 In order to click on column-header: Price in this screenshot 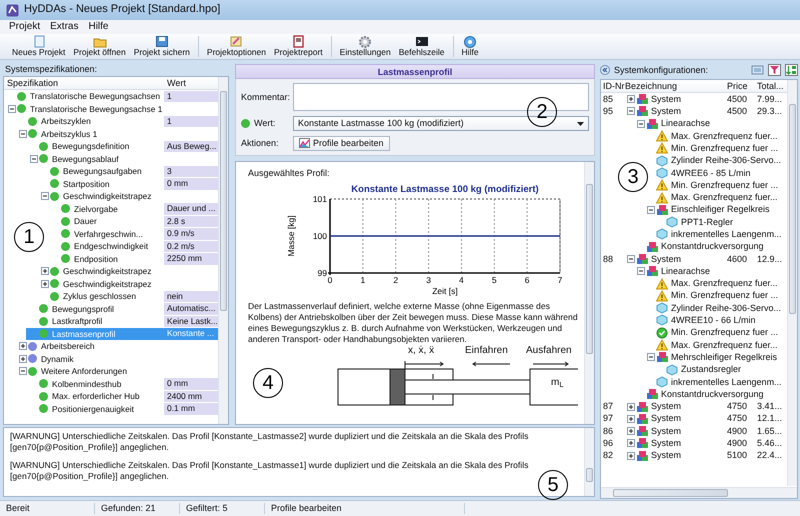, I will do `click(742, 86)`.